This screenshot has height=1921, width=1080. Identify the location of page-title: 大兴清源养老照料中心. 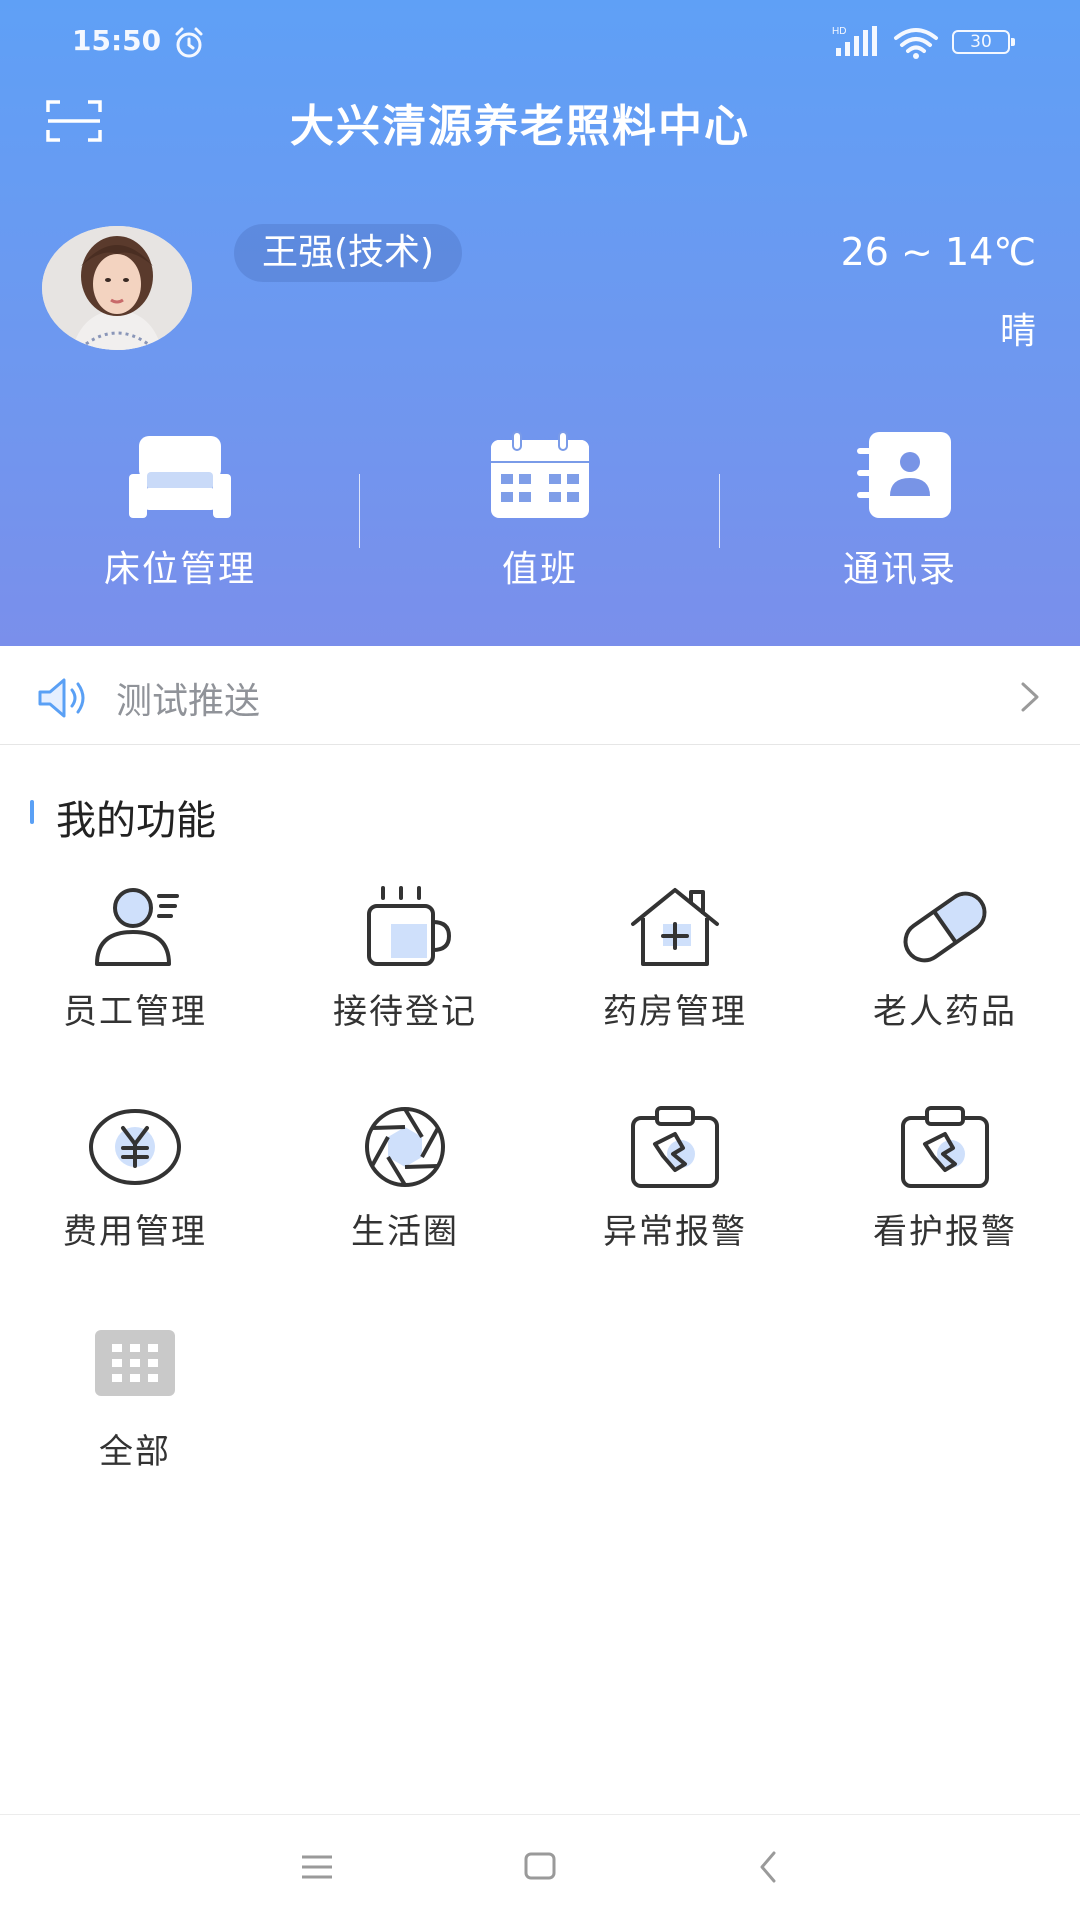
(520, 126).